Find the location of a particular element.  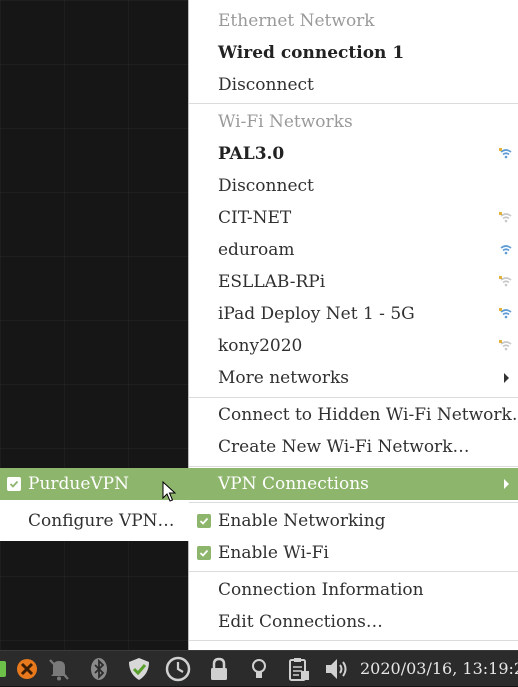

enable-networking-label: Enable Networking is located at coordinates (302, 521).